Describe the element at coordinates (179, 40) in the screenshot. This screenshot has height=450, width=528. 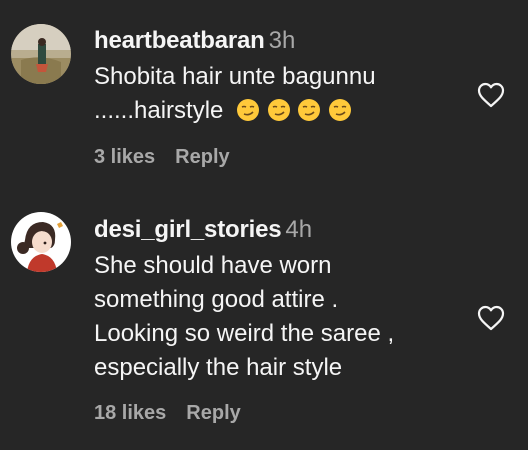
I see `username: heartbeatbaran` at that location.